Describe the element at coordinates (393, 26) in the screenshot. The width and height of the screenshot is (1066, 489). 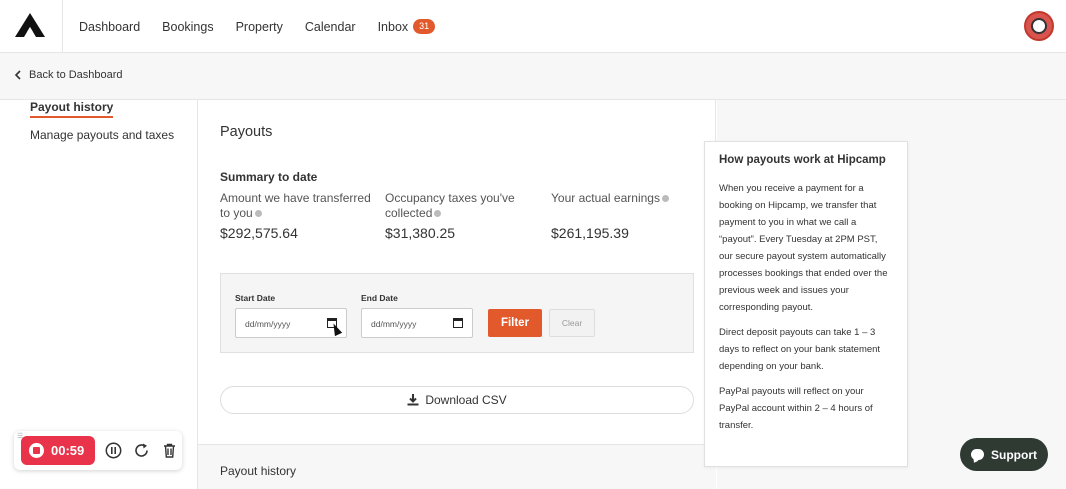
I see `nav-inbox-label: Inbox` at that location.